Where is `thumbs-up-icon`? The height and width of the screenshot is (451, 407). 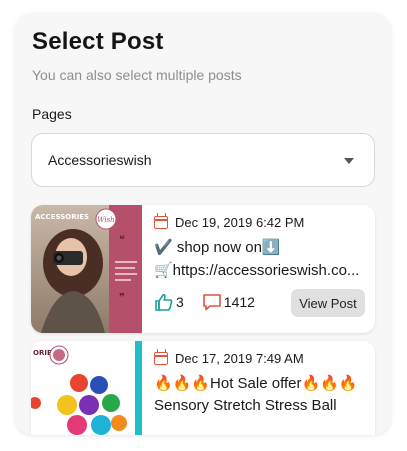 thumbs-up-icon is located at coordinates (164, 302).